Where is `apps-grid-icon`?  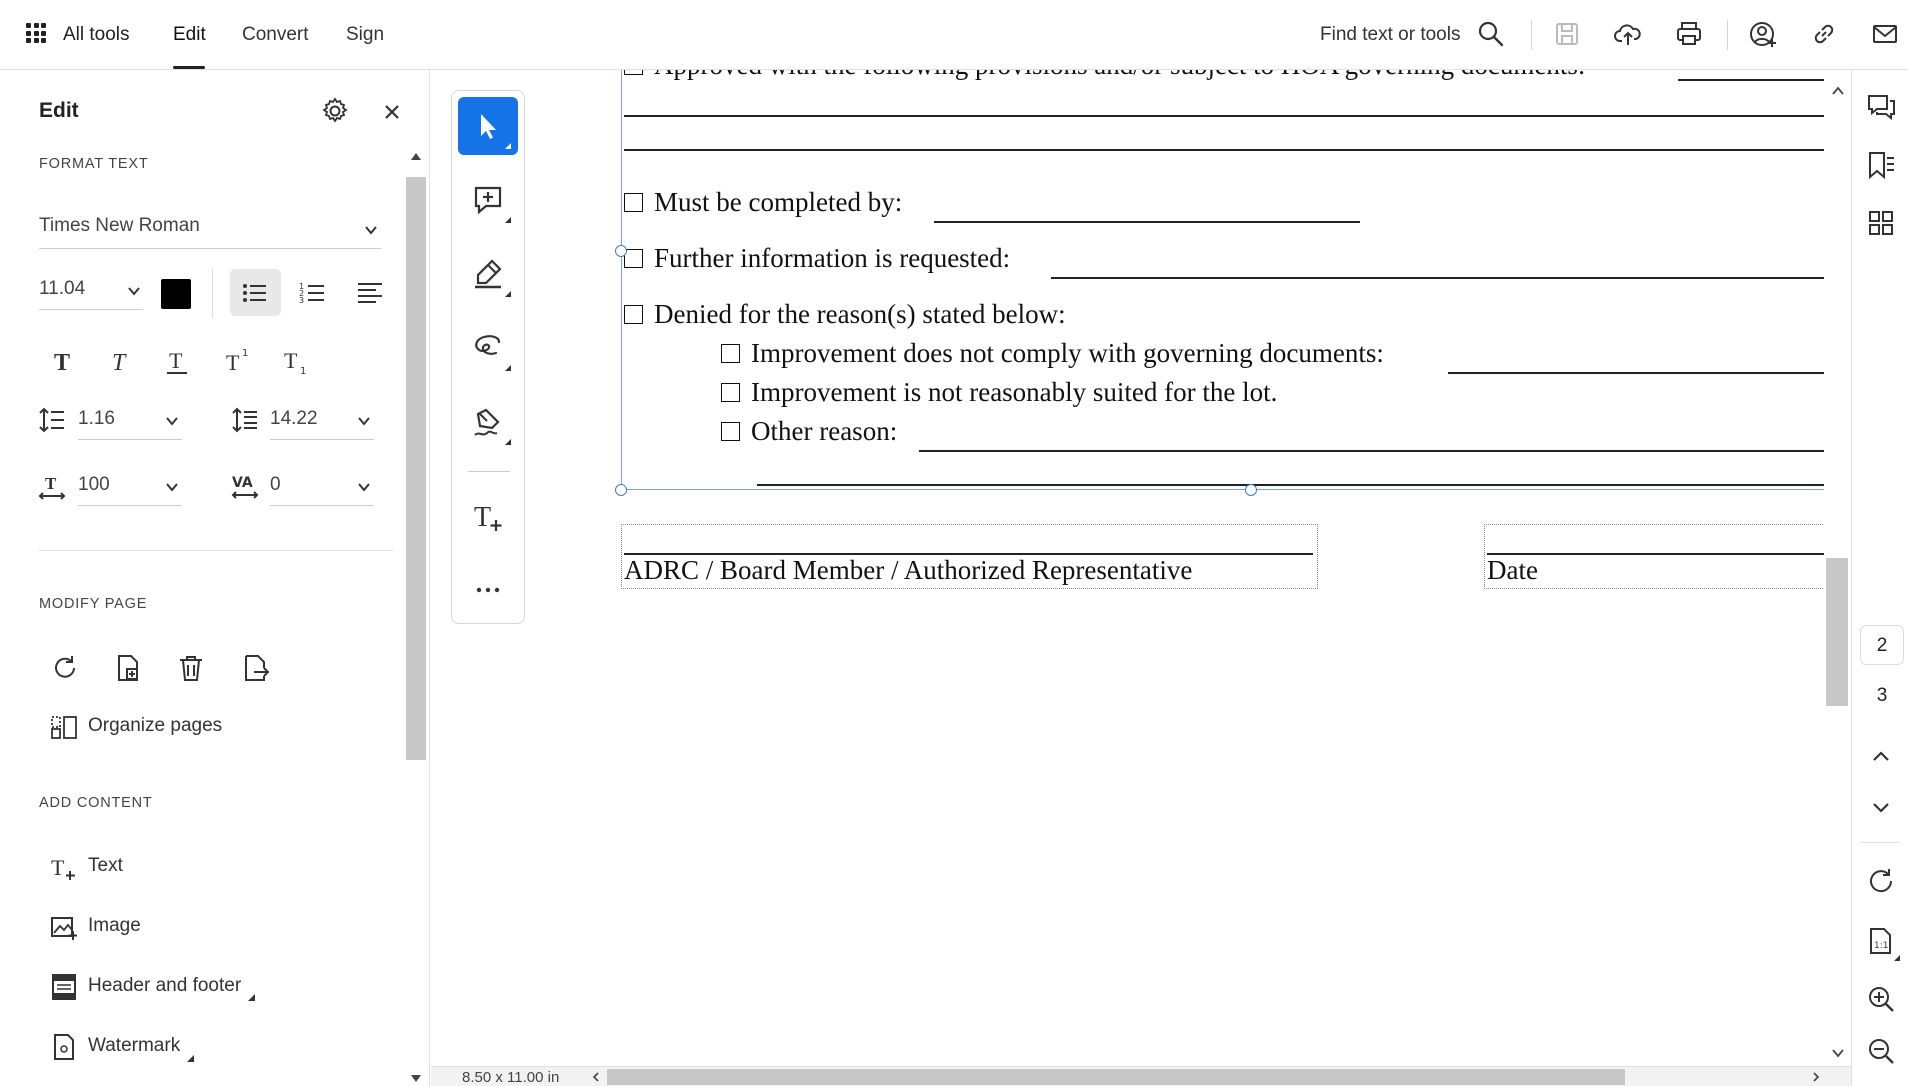 apps-grid-icon is located at coordinates (36, 33).